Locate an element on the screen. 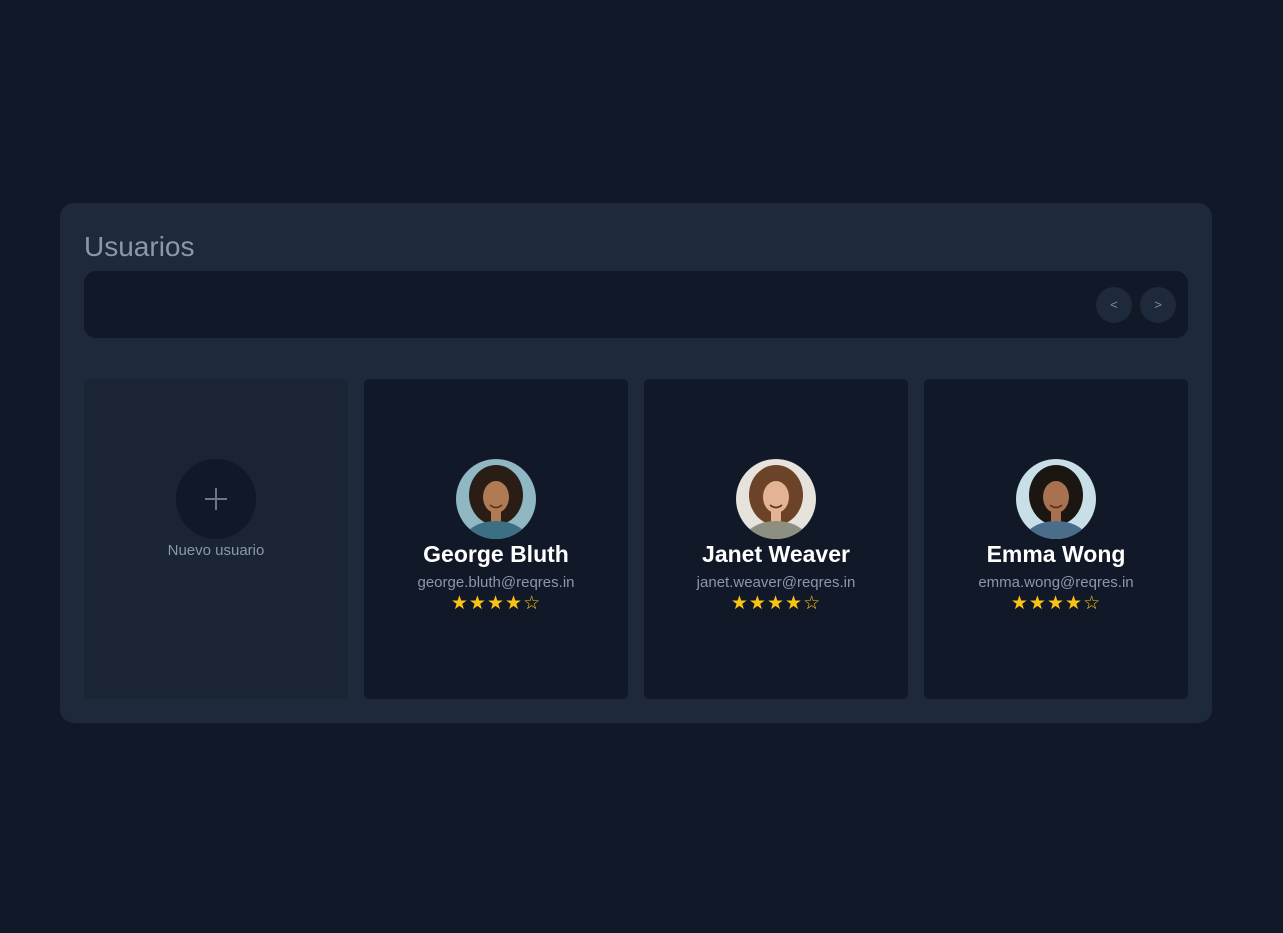  previous-page-button: < is located at coordinates (1114, 305).